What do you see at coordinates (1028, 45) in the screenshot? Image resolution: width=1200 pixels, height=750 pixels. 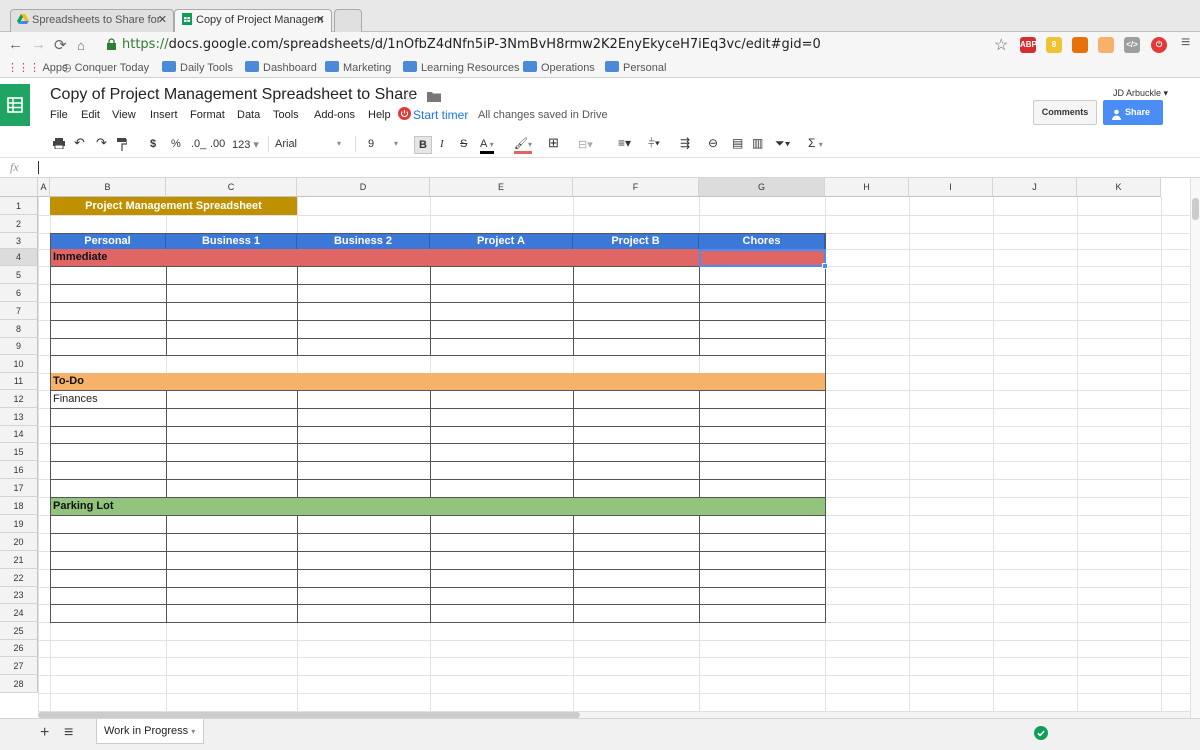 I see `adblock-plus-icon: ABP` at bounding box center [1028, 45].